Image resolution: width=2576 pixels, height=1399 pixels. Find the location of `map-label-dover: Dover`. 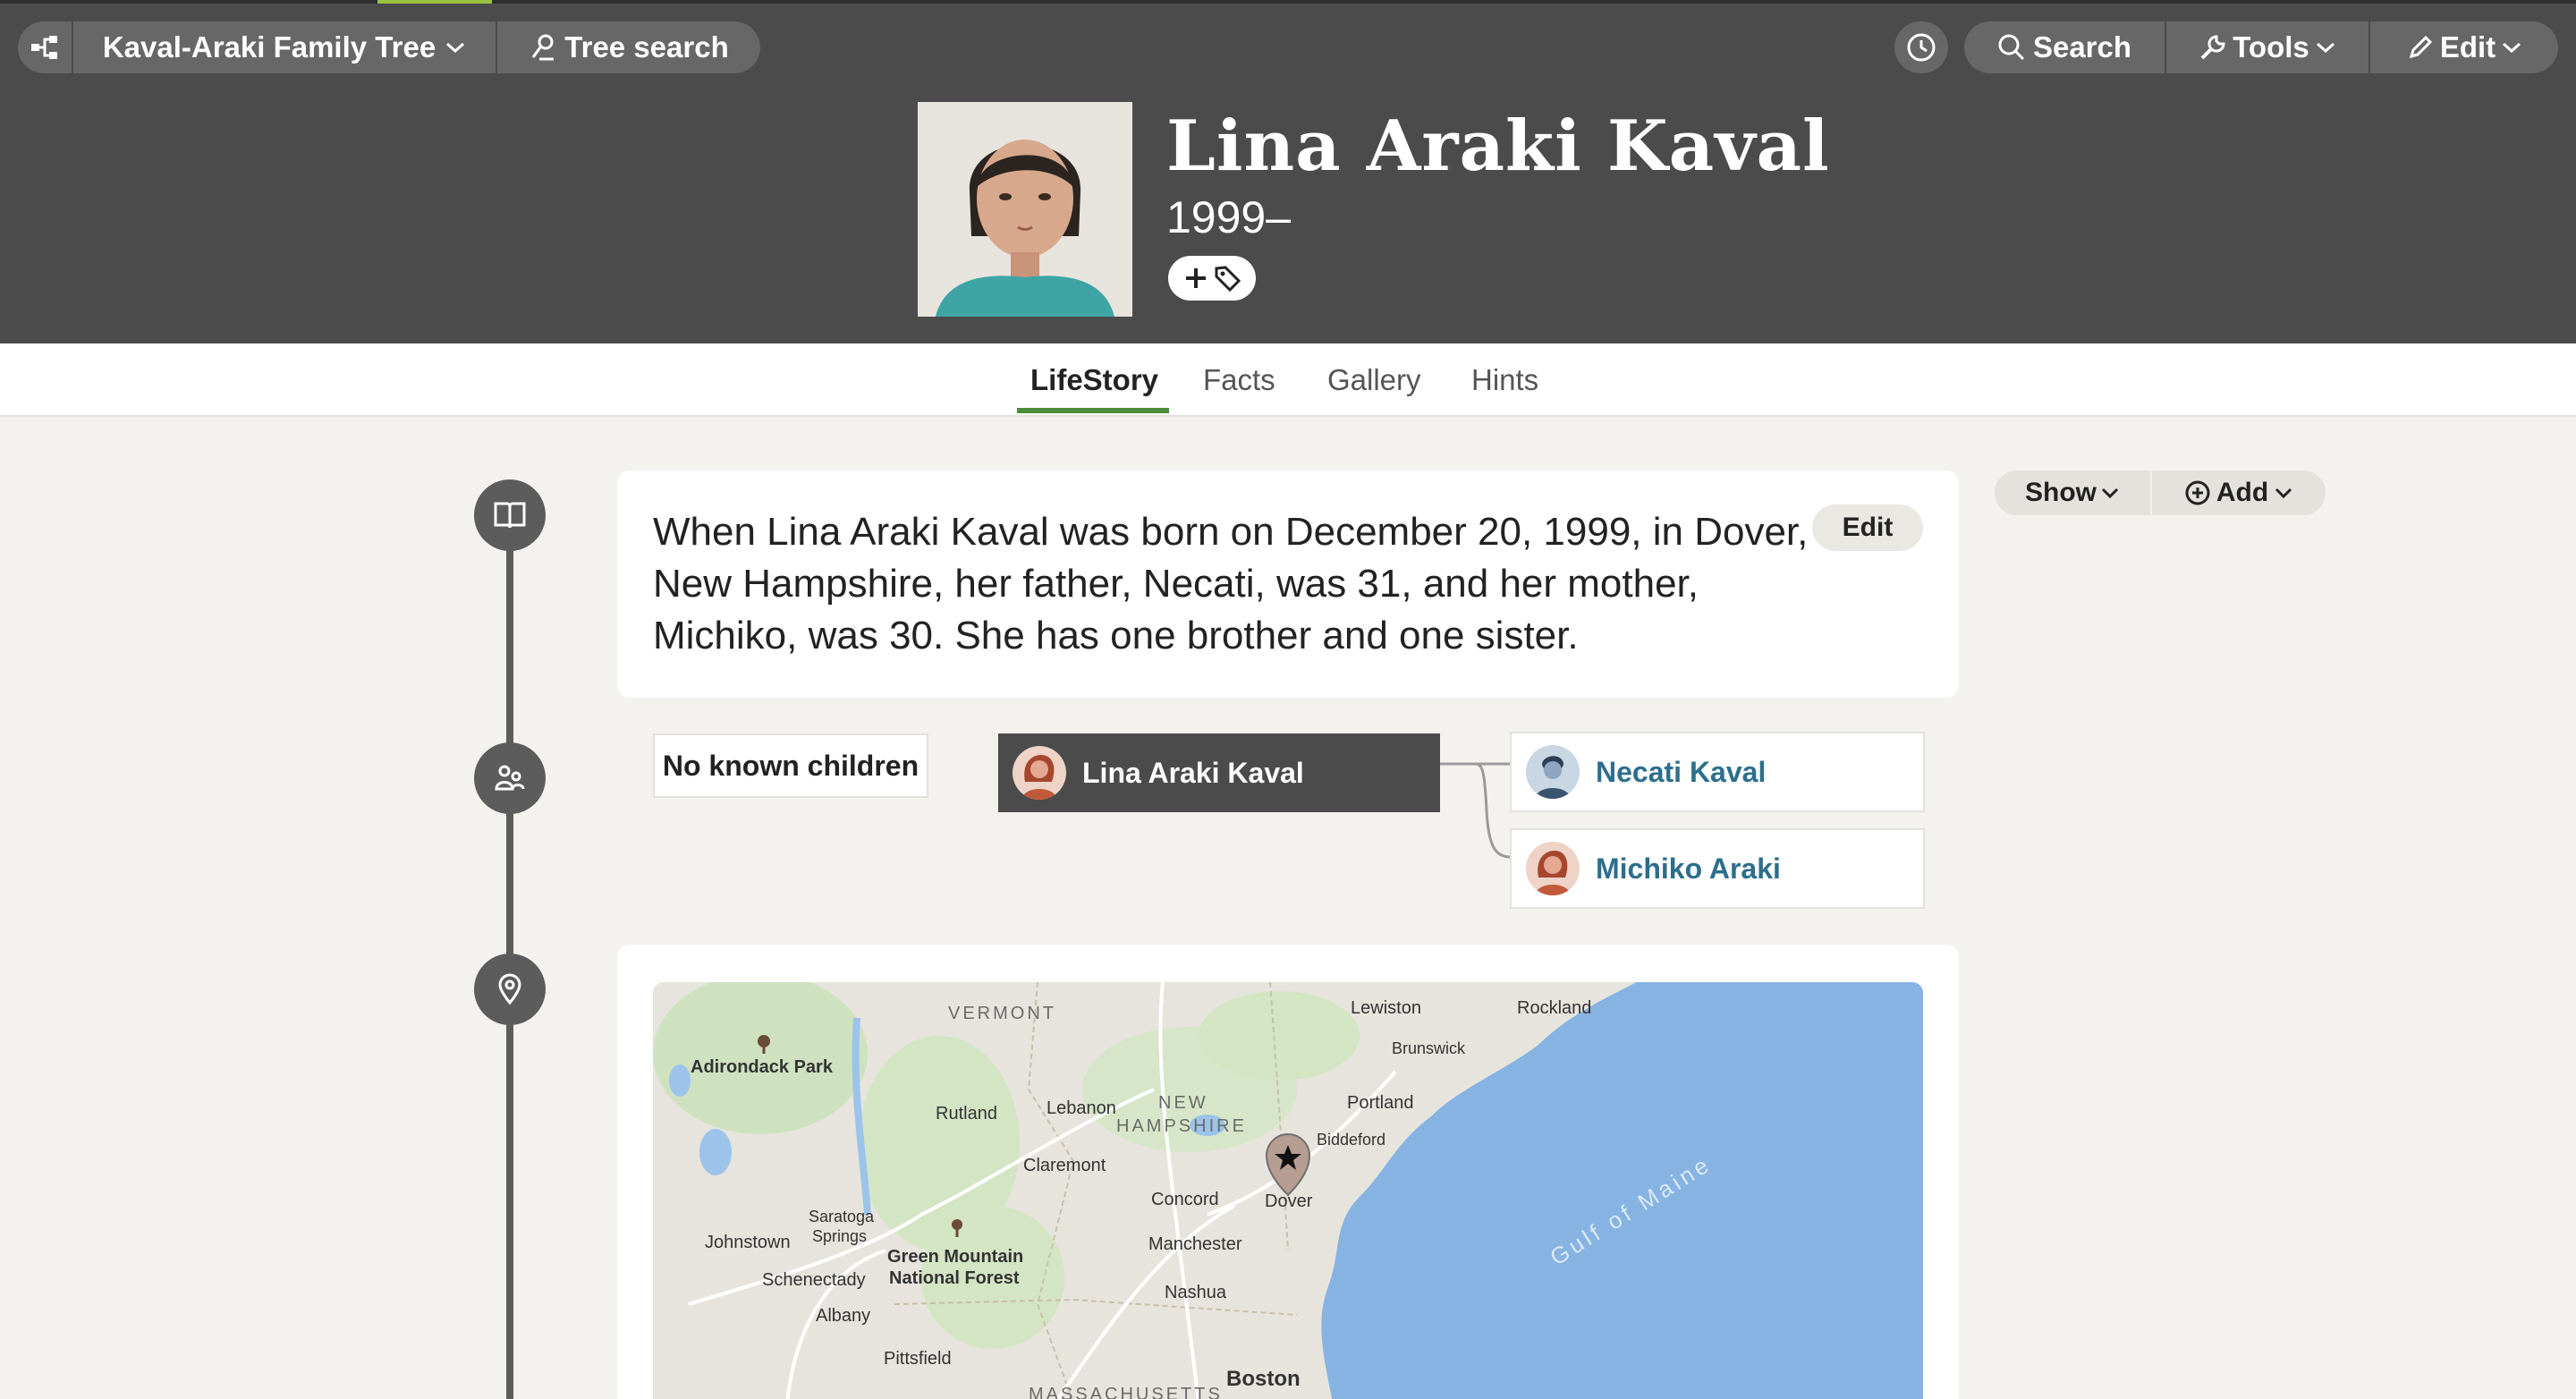

map-label-dover: Dover is located at coordinates (1289, 1201).